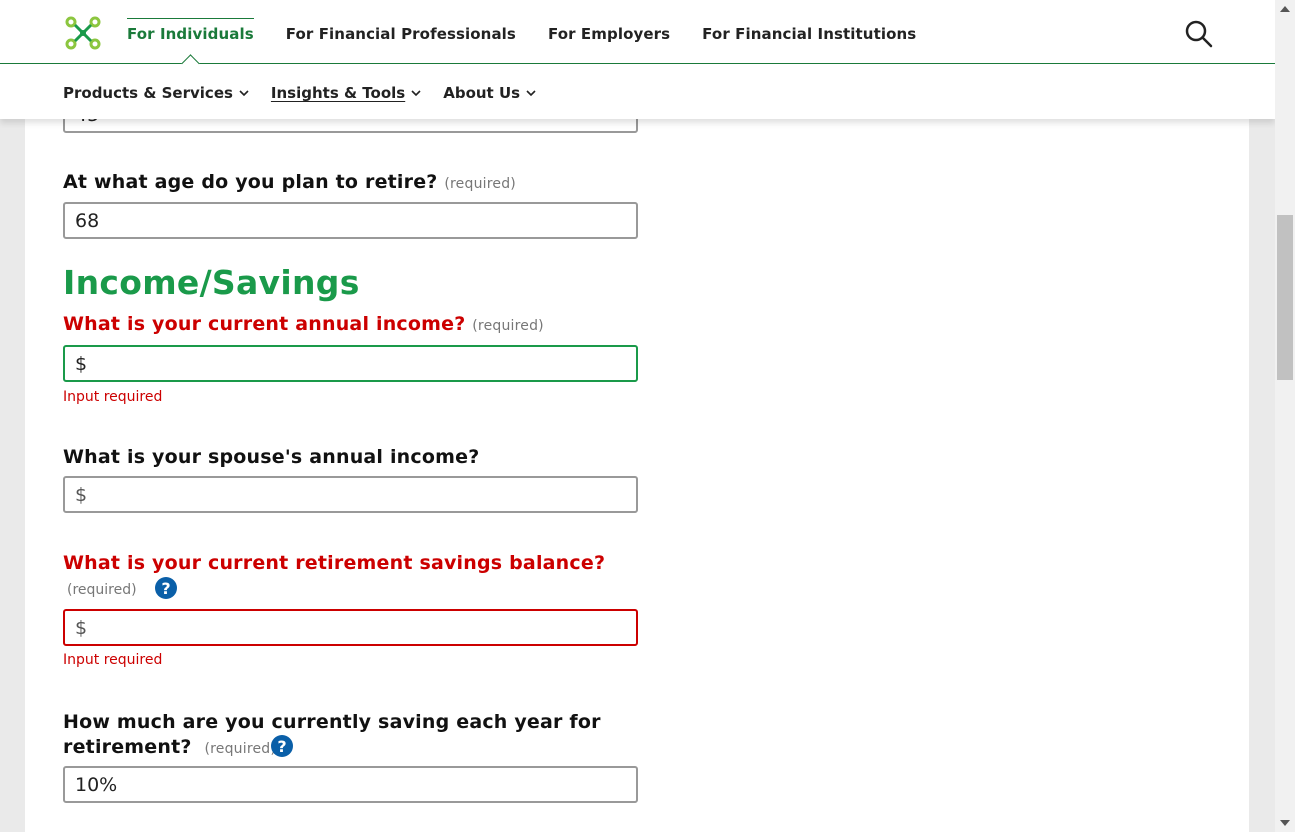  What do you see at coordinates (113, 397) in the screenshot?
I see `annual-income-error: Input required` at bounding box center [113, 397].